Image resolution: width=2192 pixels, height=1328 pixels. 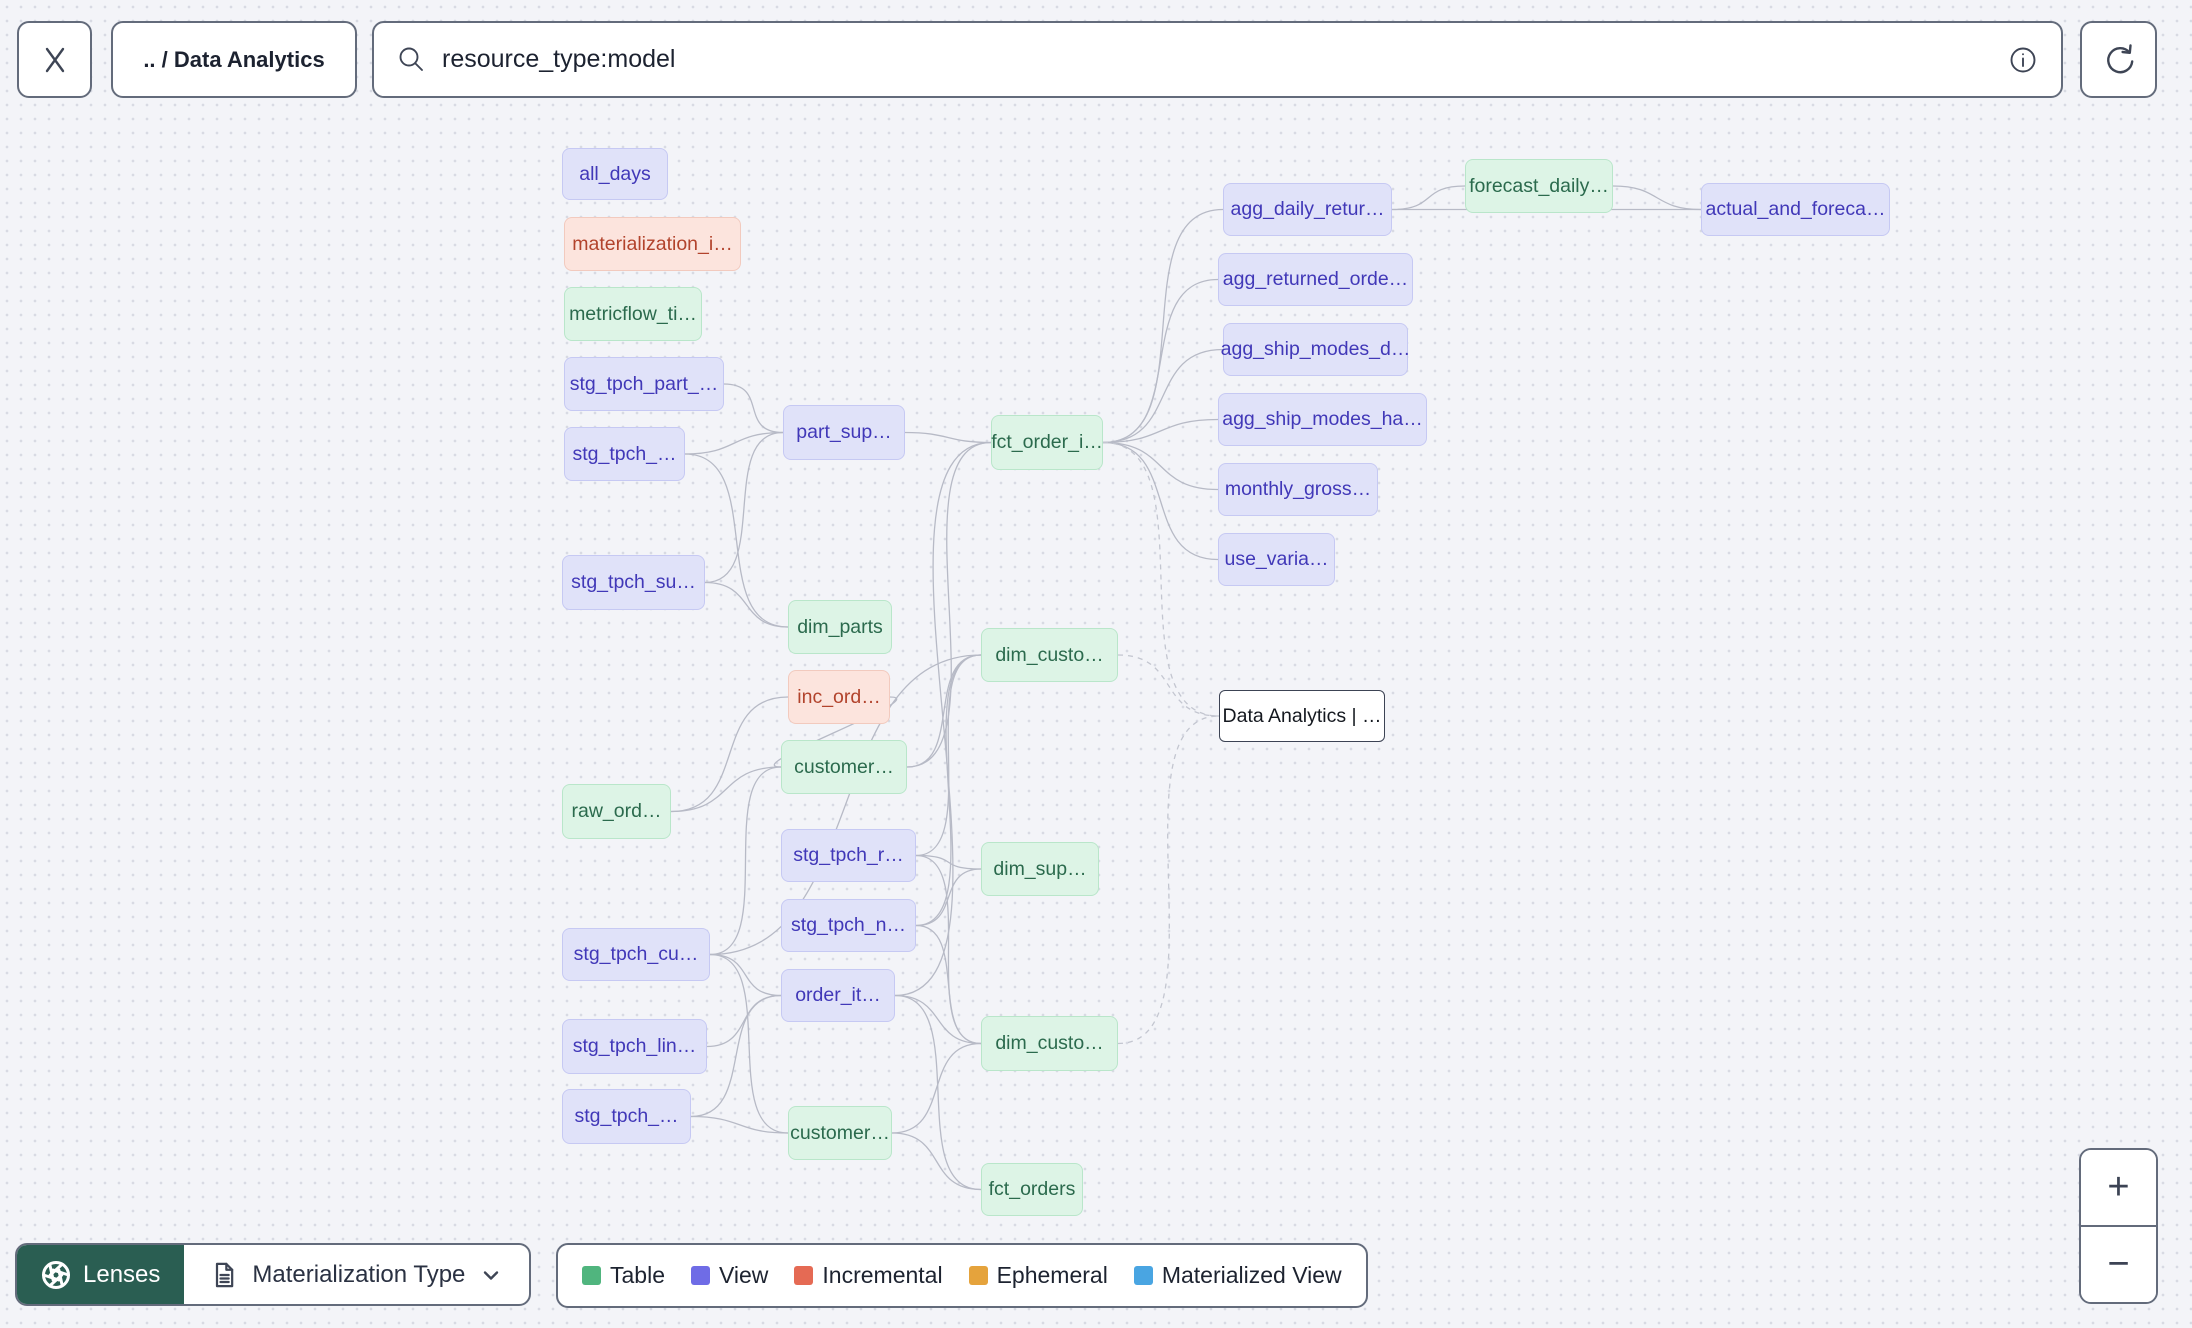 I want to click on lenses-label: Lenses, so click(x=122, y=1274).